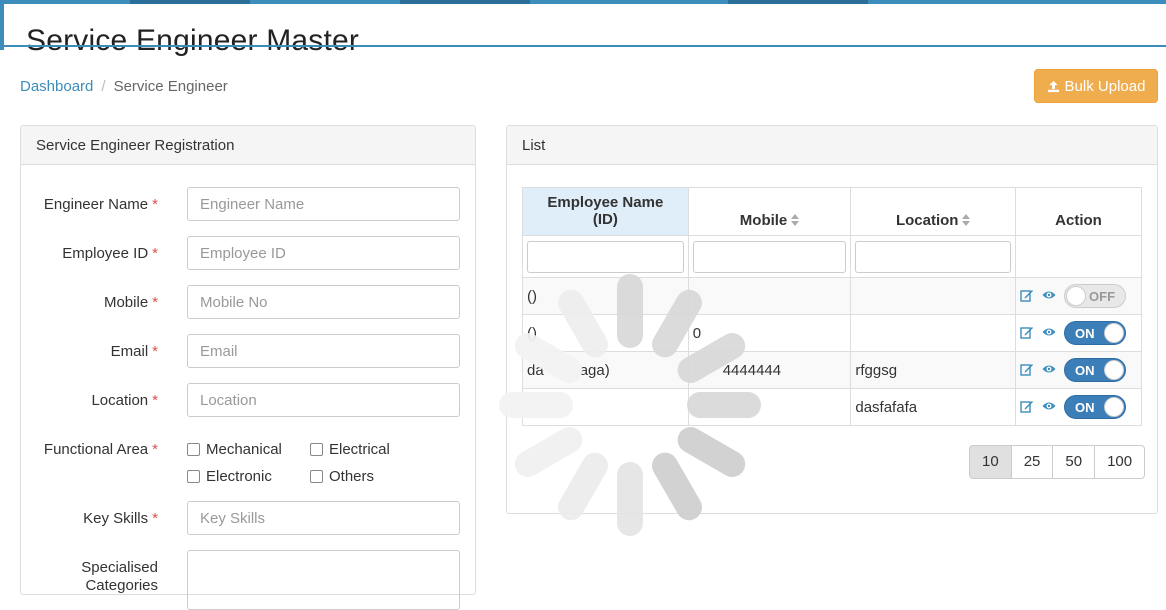  What do you see at coordinates (990, 462) in the screenshot?
I see `page-size-option: 10` at bounding box center [990, 462].